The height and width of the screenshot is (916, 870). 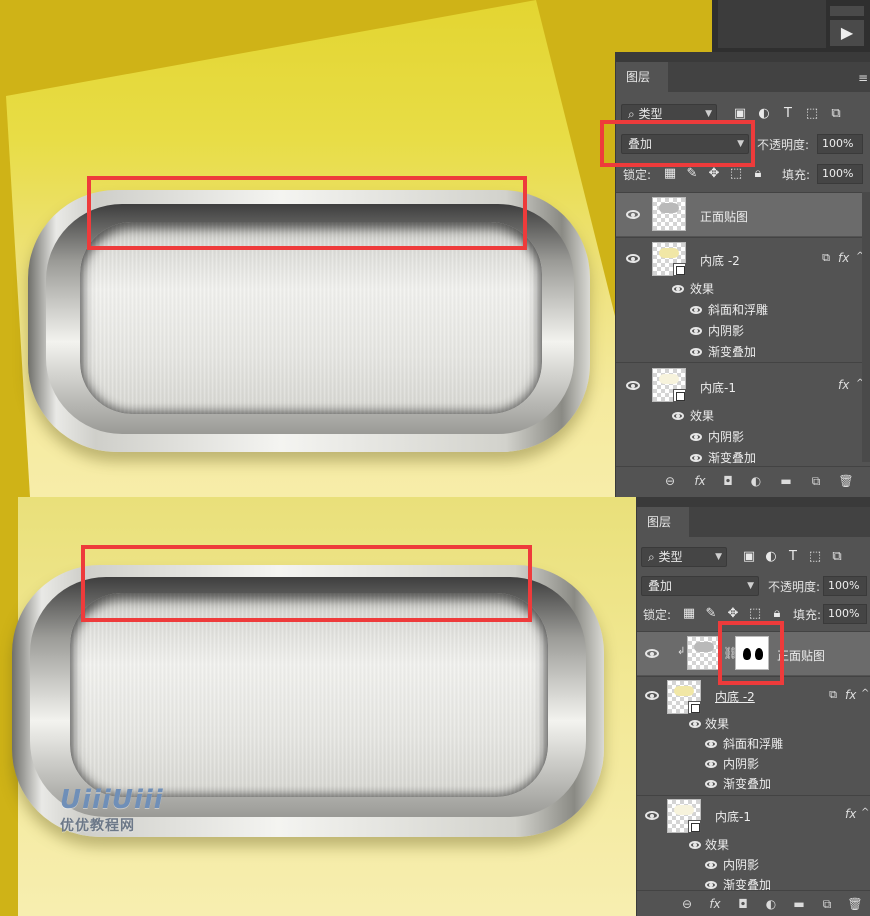 What do you see at coordinates (753, 502) in the screenshot?
I see `panel-top-strip` at bounding box center [753, 502].